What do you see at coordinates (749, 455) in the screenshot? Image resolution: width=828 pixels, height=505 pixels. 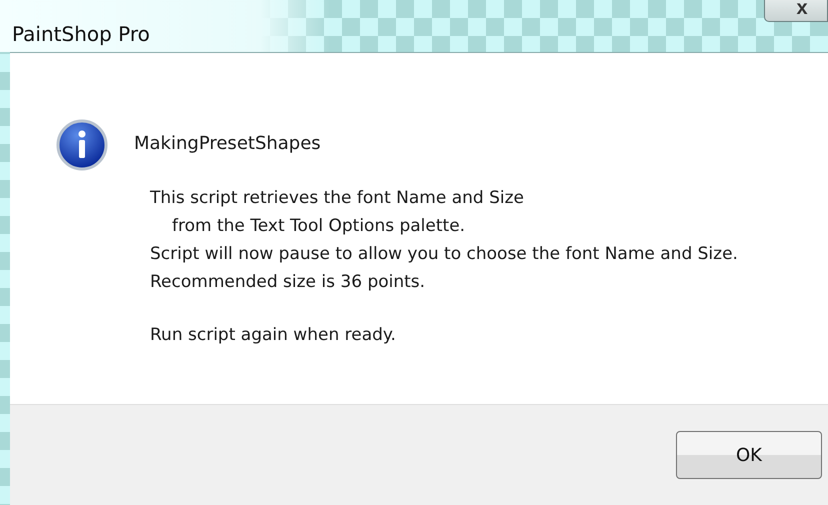 I see `ok-button: OK` at bounding box center [749, 455].